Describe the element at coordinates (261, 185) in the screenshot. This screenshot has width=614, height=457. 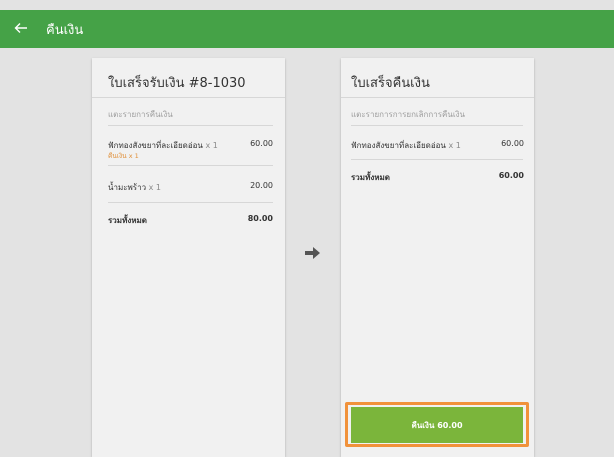
I see `item-price: 20.00` at that location.